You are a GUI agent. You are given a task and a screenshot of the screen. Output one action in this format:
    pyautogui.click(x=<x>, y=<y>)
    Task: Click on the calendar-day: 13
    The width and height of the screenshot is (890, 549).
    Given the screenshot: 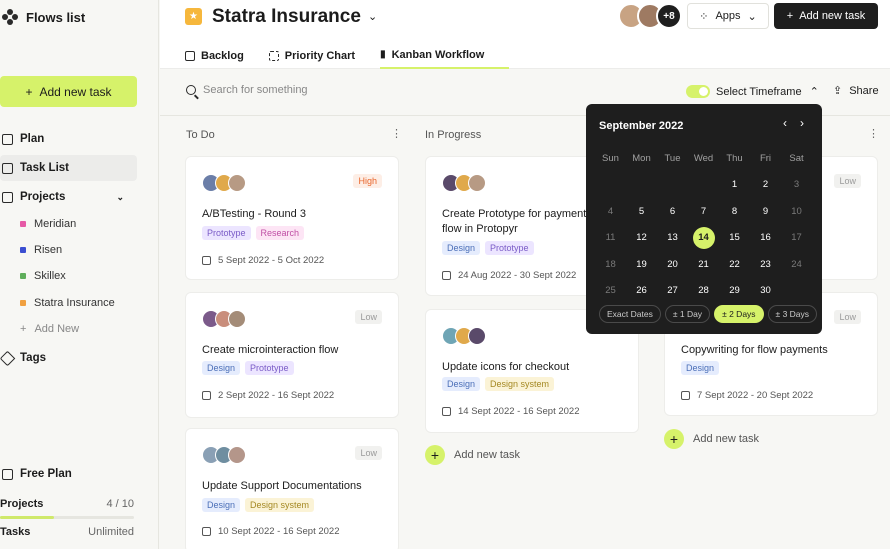 What is the action you would take?
    pyautogui.click(x=672, y=238)
    